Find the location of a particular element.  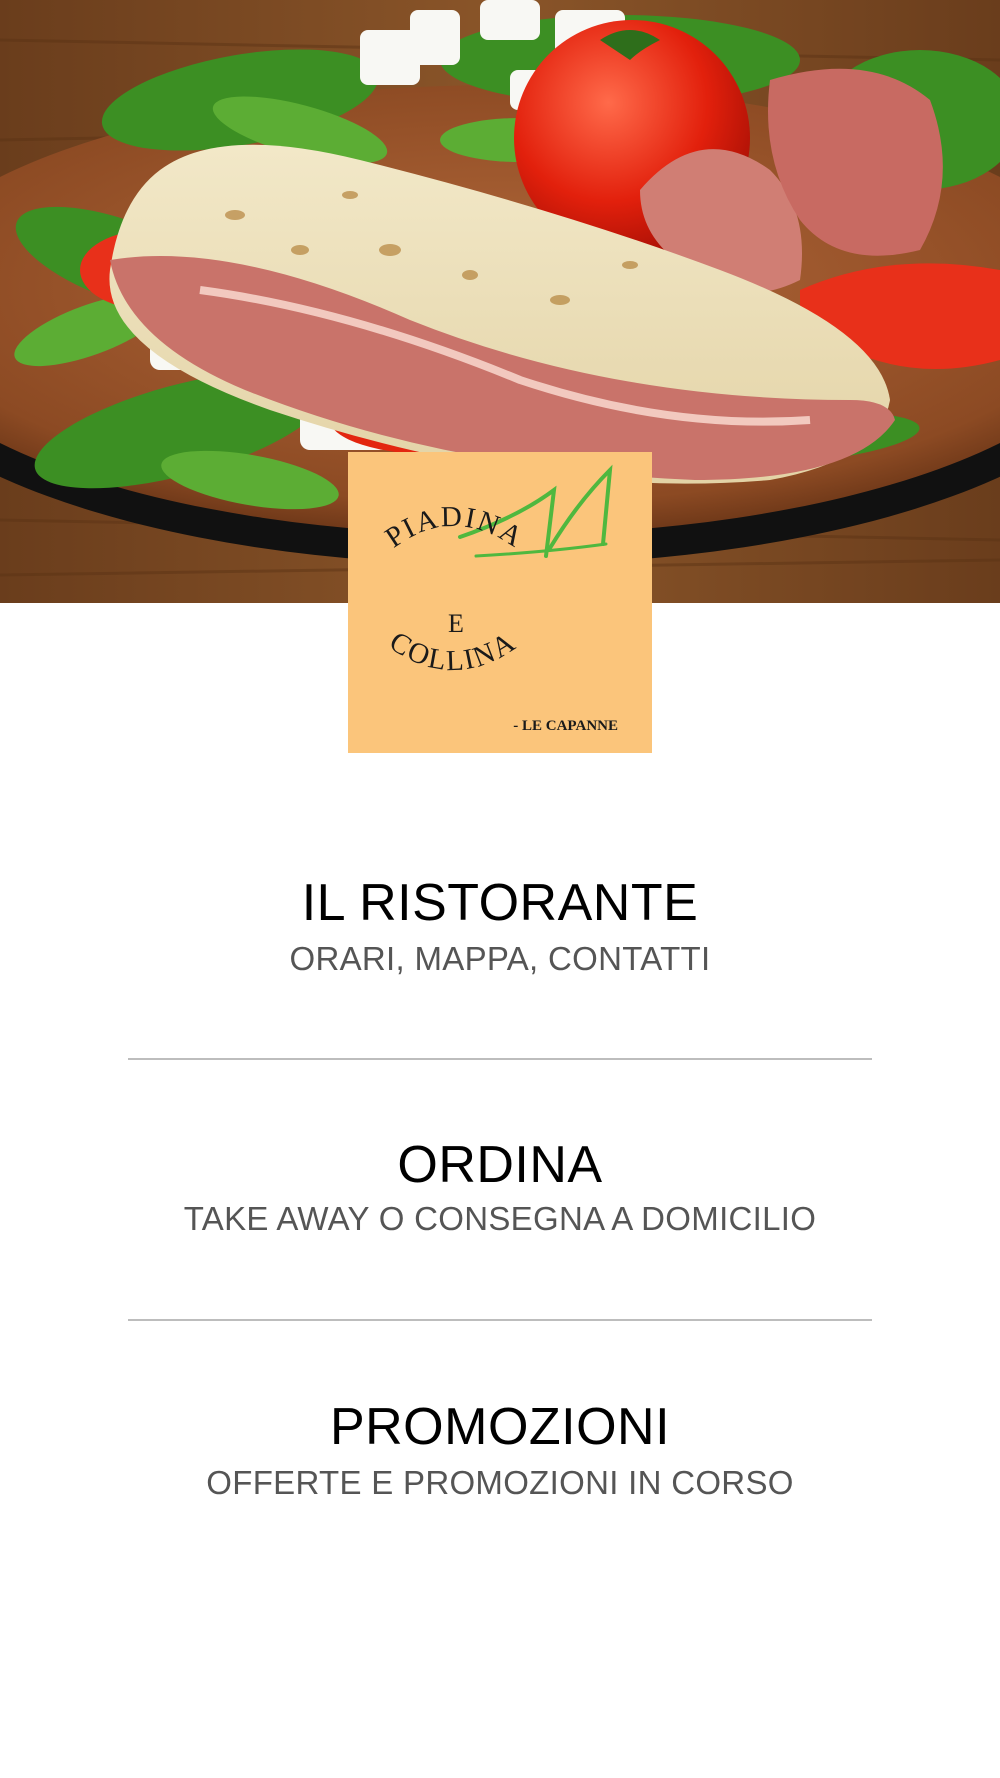

menu-subtitle: ORARI, MAPPA, CONTATTI is located at coordinates (500, 958).